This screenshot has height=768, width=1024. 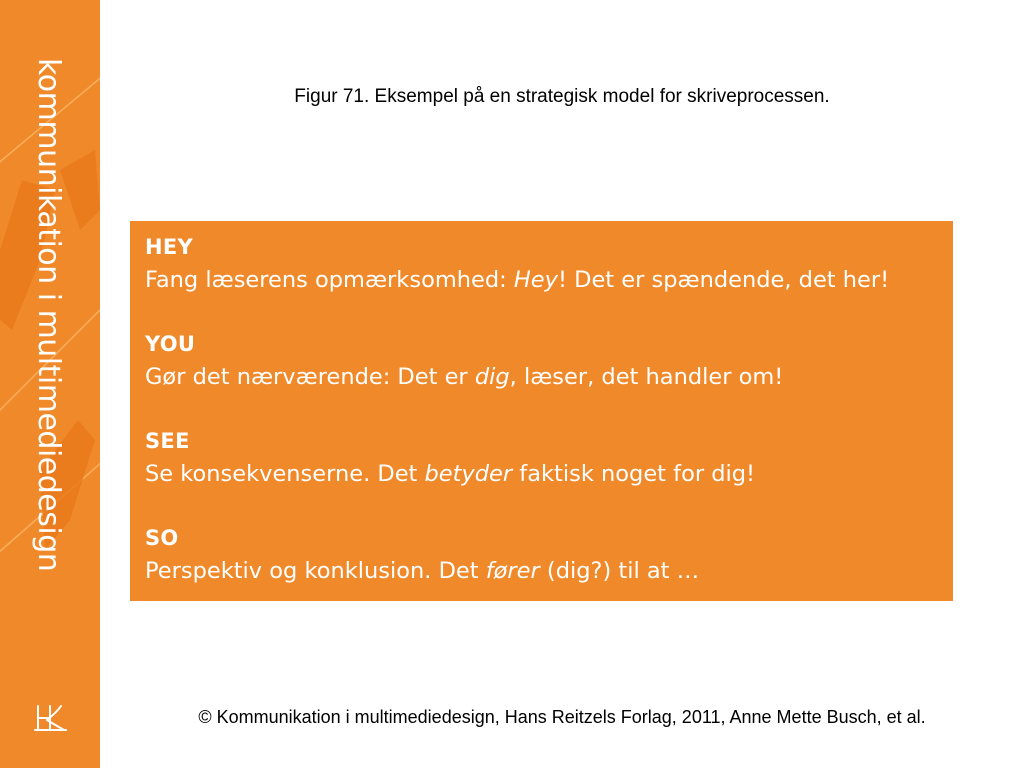 What do you see at coordinates (170, 344) in the screenshot?
I see `step-heading: YOU` at bounding box center [170, 344].